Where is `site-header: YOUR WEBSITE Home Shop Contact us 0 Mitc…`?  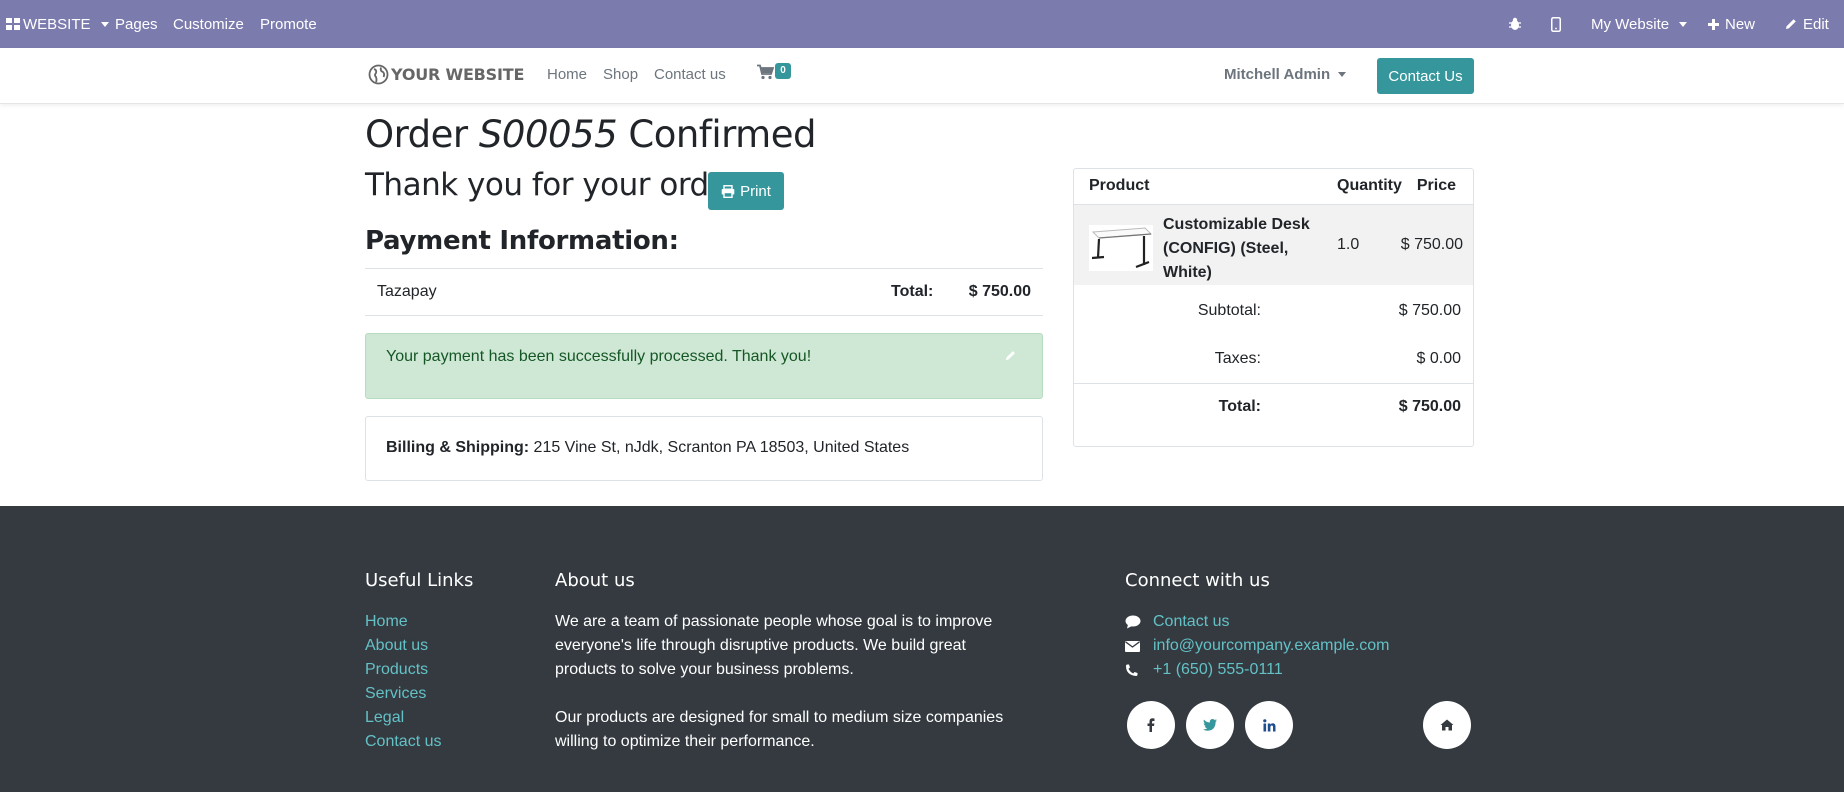
site-header: YOUR WEBSITE Home Shop Contact us 0 Mitc… is located at coordinates (922, 76).